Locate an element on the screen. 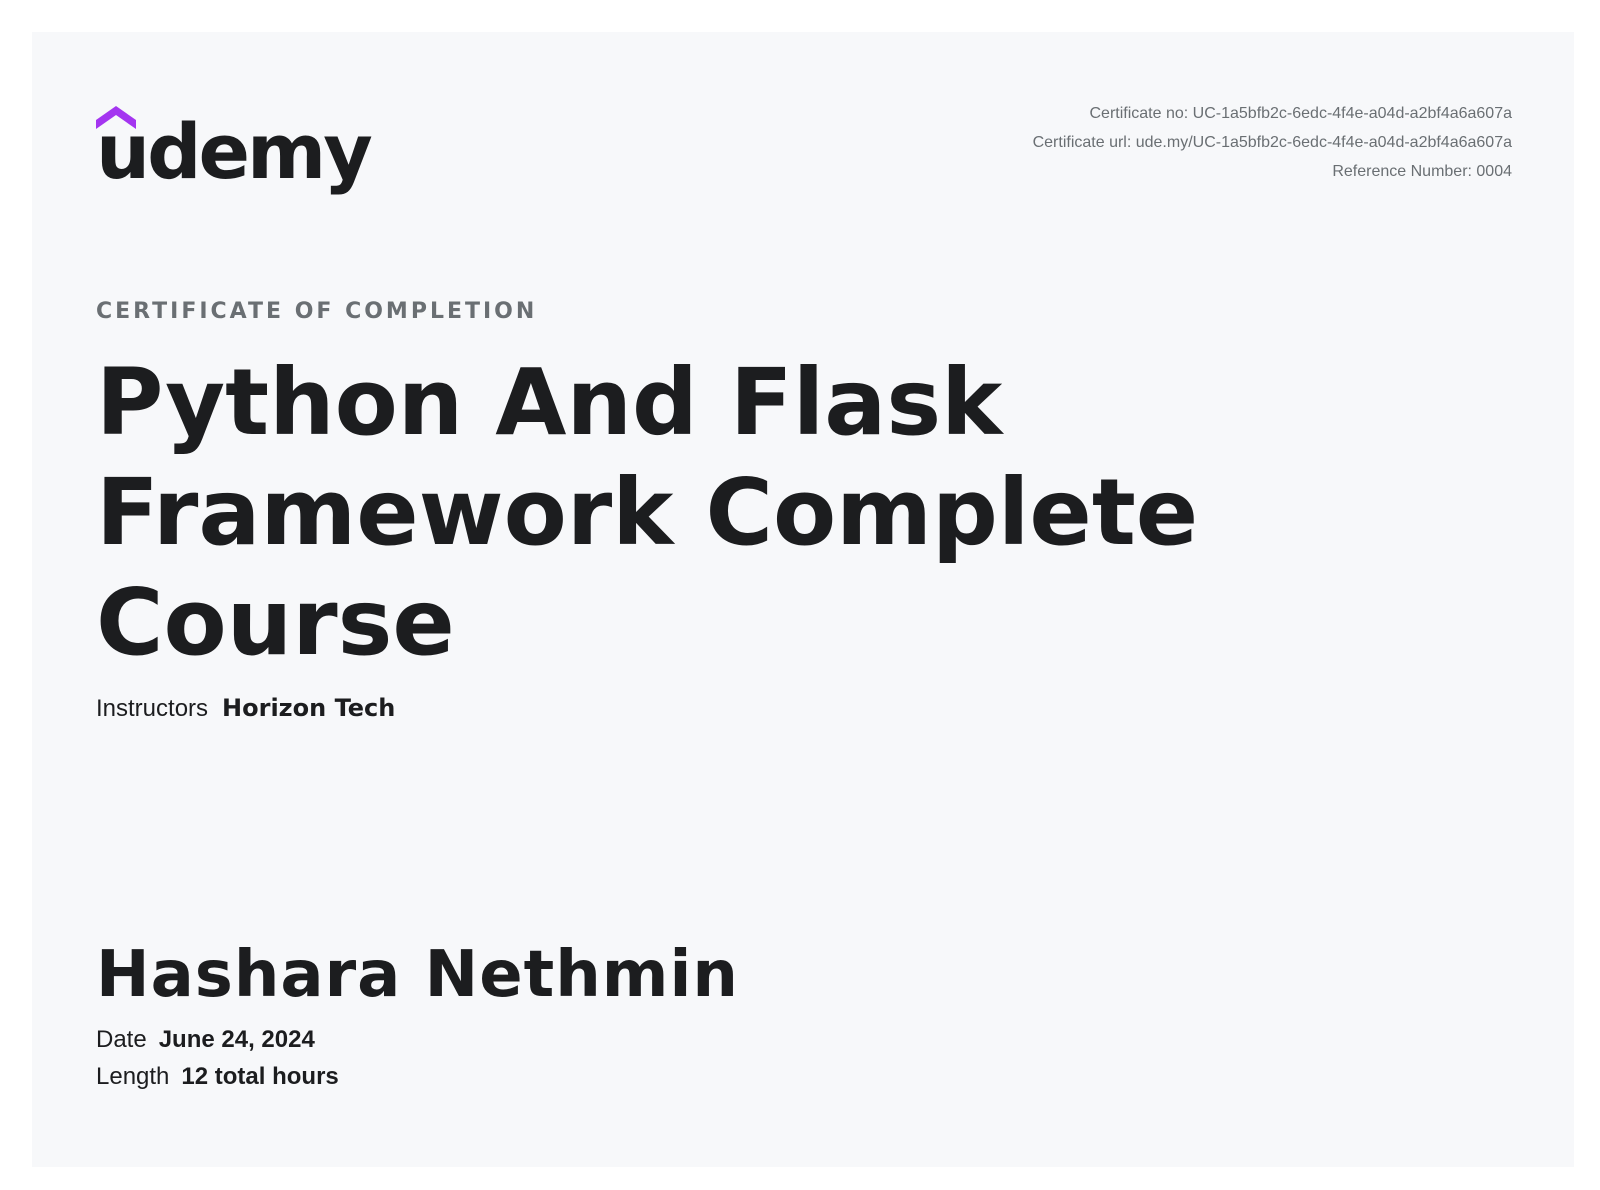 The width and height of the screenshot is (1600, 1190). length-label: Length is located at coordinates (133, 1076).